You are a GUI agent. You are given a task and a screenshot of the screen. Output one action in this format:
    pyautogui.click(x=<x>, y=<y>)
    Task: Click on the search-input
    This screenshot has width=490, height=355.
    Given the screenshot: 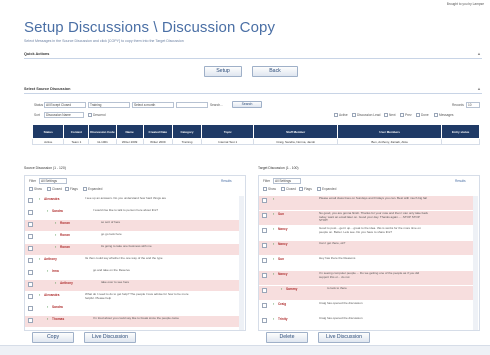 What is the action you would take?
    pyautogui.click(x=192, y=105)
    